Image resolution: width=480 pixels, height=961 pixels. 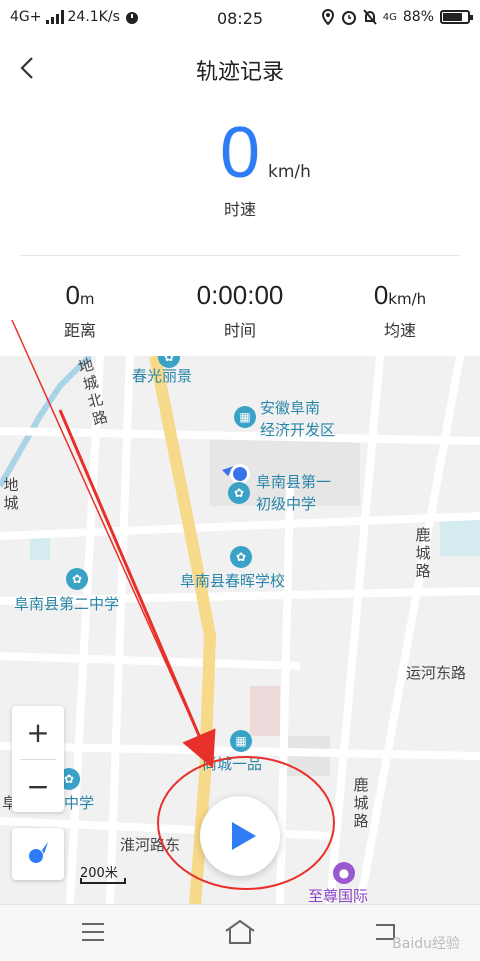 What do you see at coordinates (240, 255) in the screenshot?
I see `divider` at bounding box center [240, 255].